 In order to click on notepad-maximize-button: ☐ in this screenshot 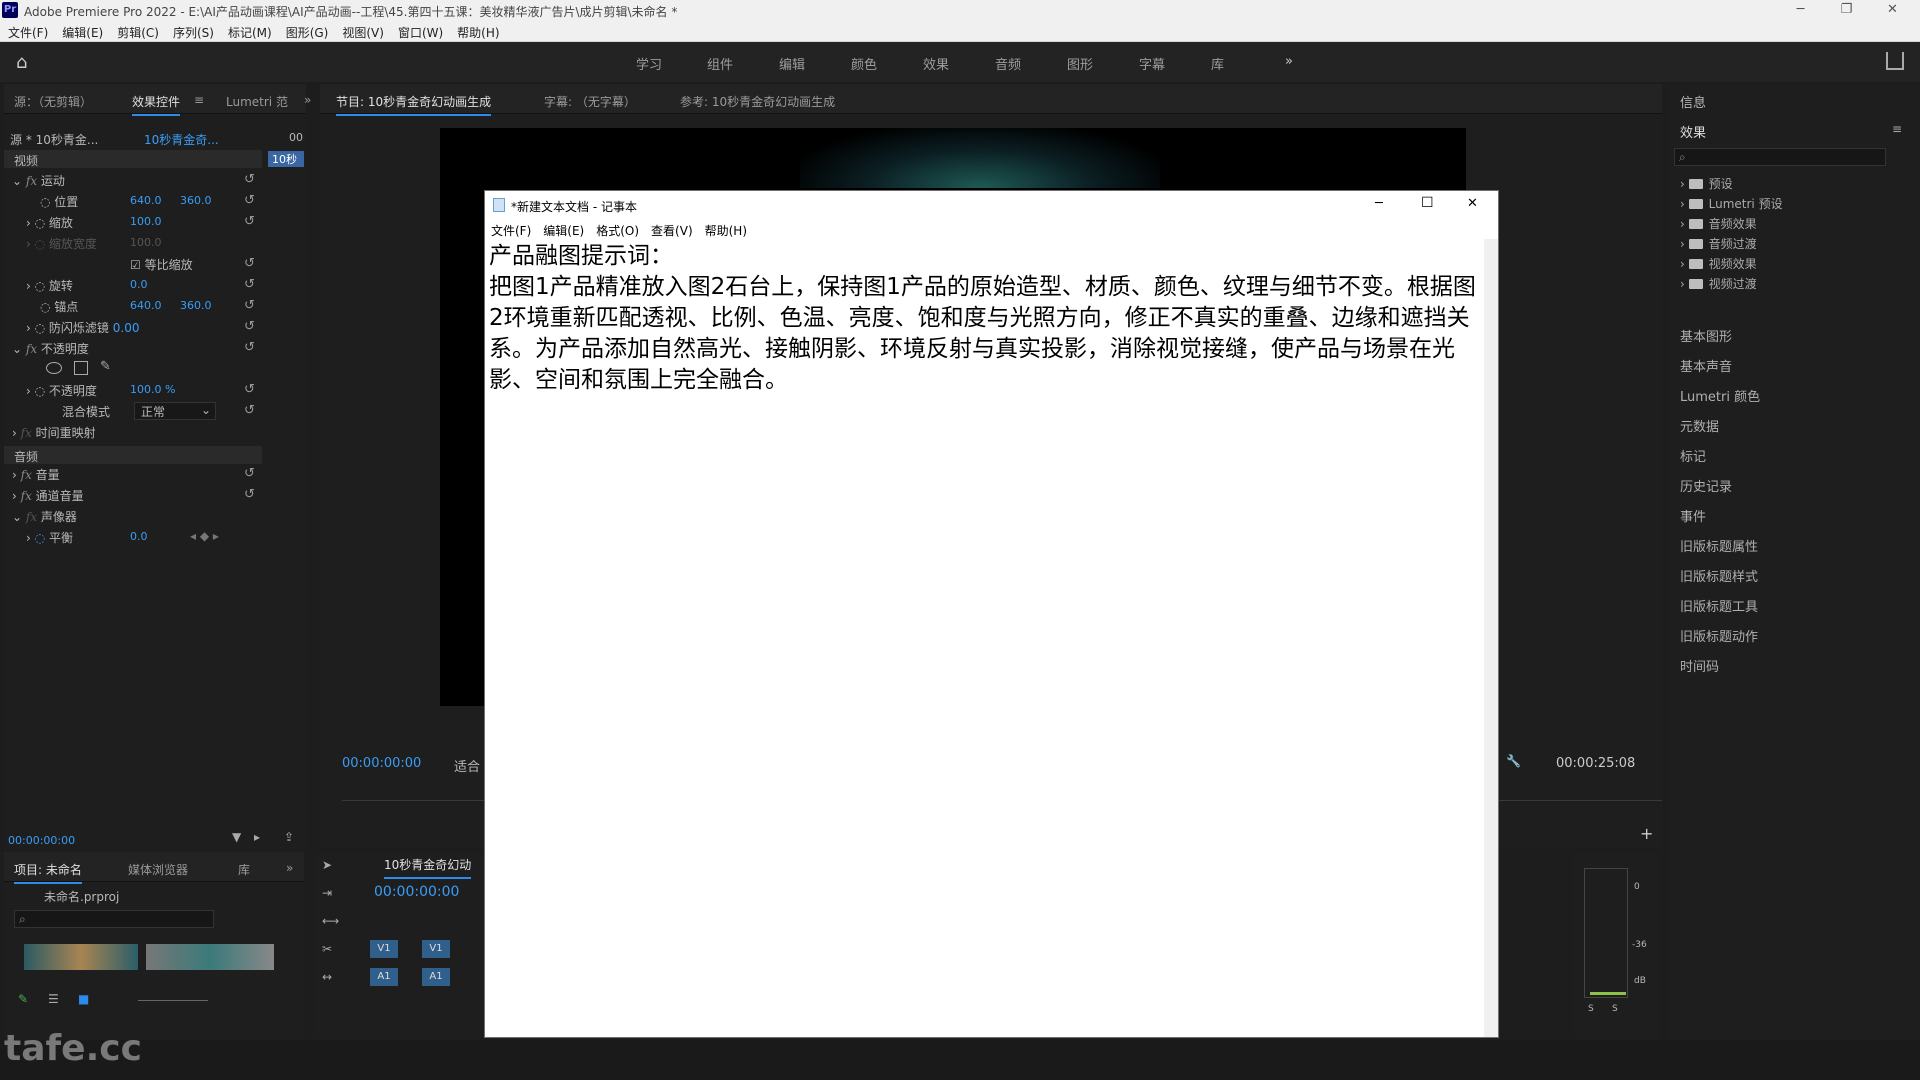, I will do `click(1427, 203)`.